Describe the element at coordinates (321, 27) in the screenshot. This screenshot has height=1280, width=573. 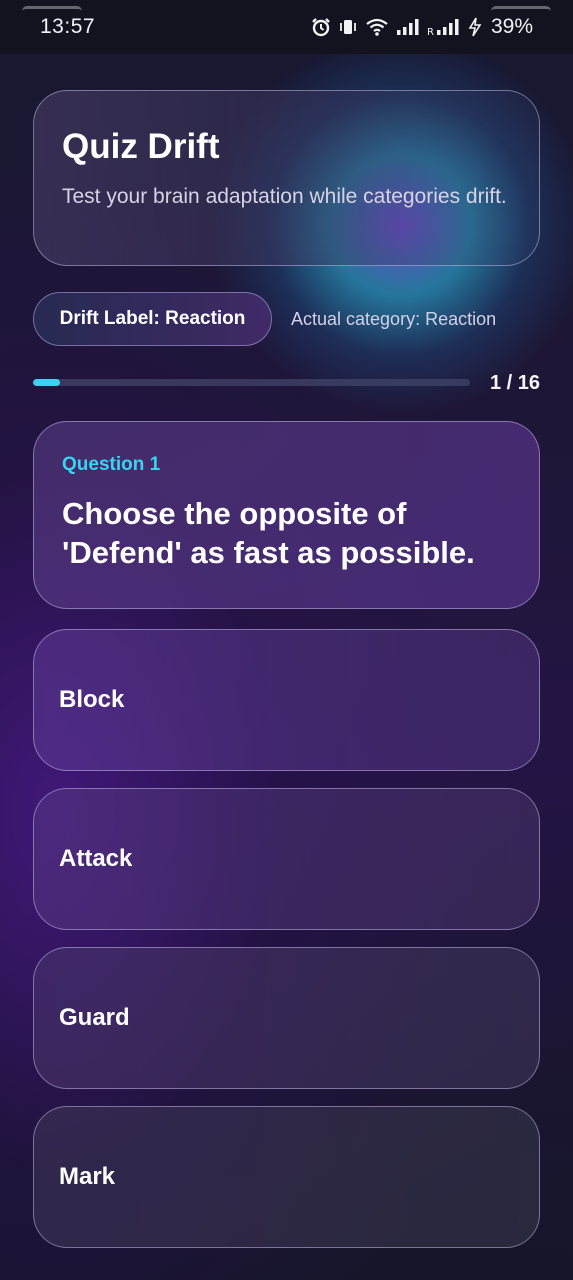
I see `alarm-icon` at that location.